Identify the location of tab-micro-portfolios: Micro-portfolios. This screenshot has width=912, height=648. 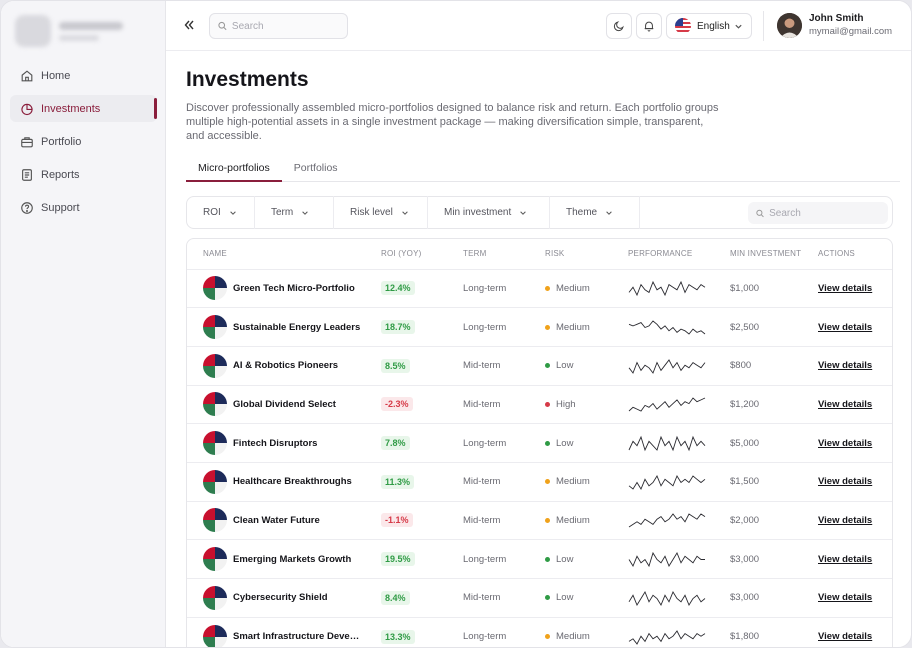
(234, 171).